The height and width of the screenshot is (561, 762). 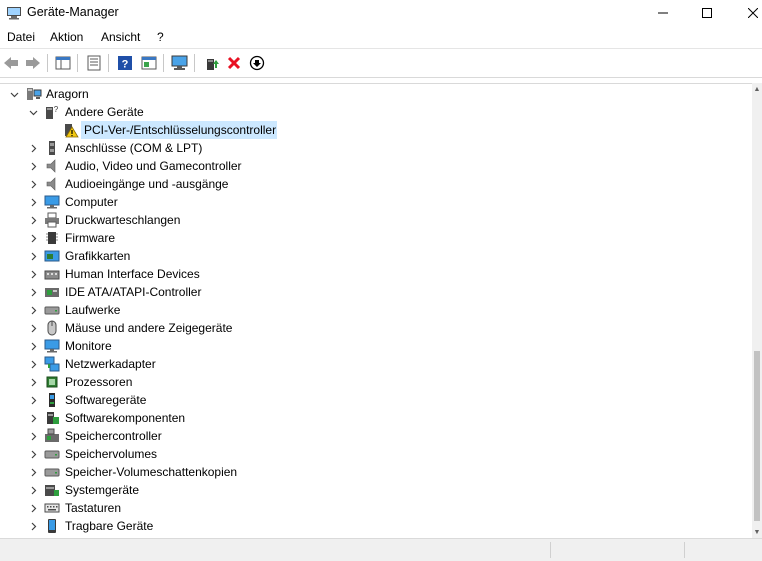 What do you see at coordinates (376, 238) in the screenshot?
I see `tree-category: Firmware` at bounding box center [376, 238].